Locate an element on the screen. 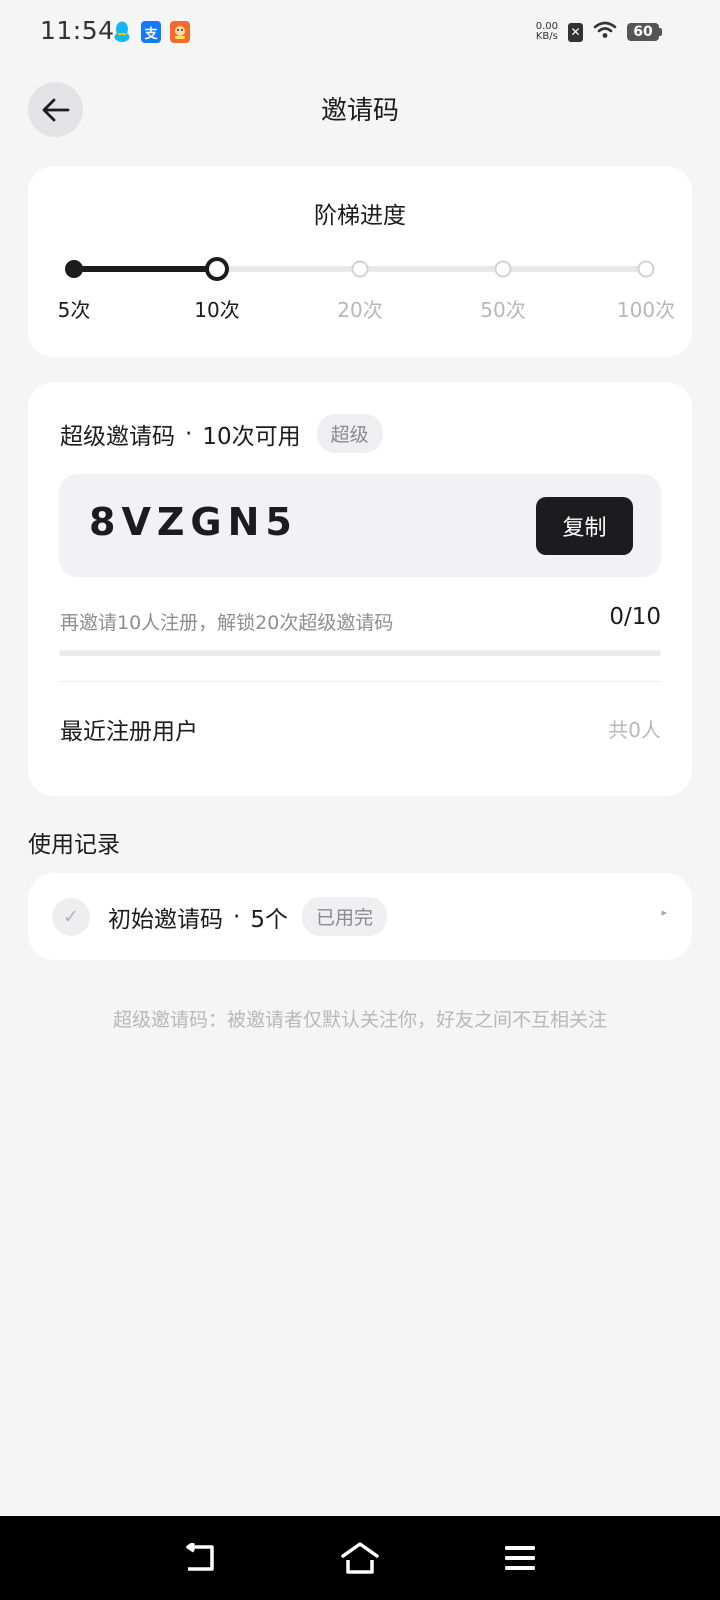 This screenshot has height=1600, width=720. net-speed-unit: KB/s is located at coordinates (546, 36).